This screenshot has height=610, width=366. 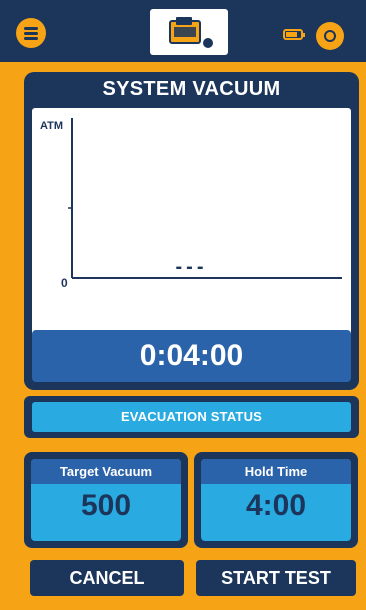 I want to click on start-test-button: START TEST, so click(x=276, y=578).